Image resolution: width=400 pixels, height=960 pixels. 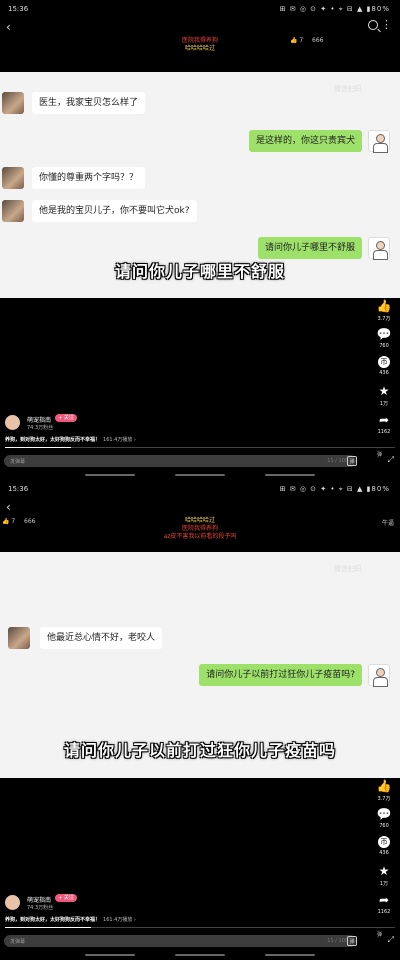 What do you see at coordinates (101, 638) in the screenshot?
I see `chat-bubble-left: 他最近总心情不好，老咬人` at bounding box center [101, 638].